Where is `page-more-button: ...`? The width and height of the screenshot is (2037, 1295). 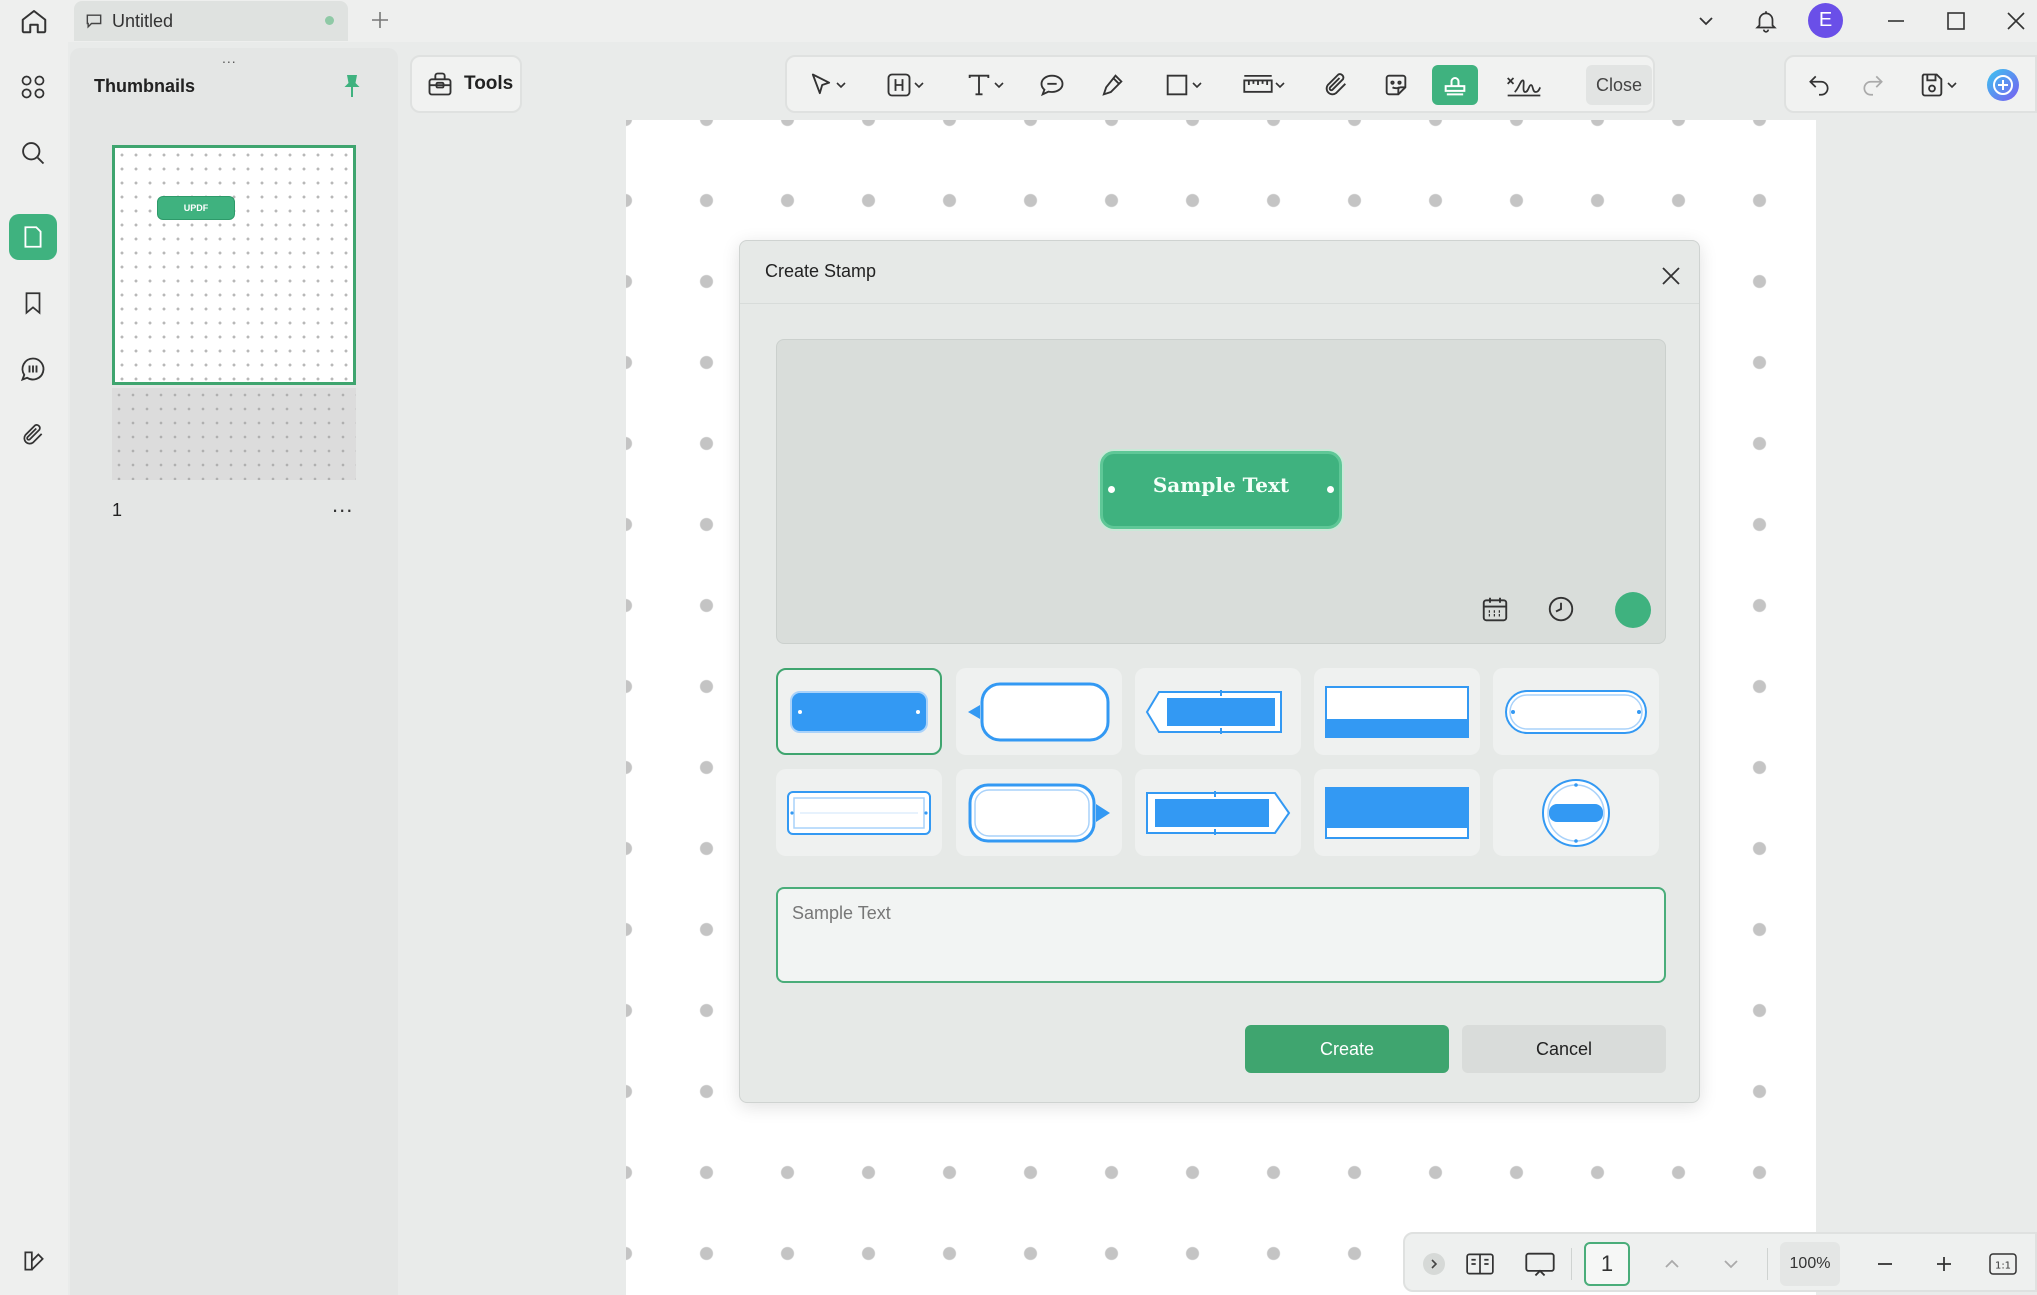
page-more-button: ... is located at coordinates (342, 505).